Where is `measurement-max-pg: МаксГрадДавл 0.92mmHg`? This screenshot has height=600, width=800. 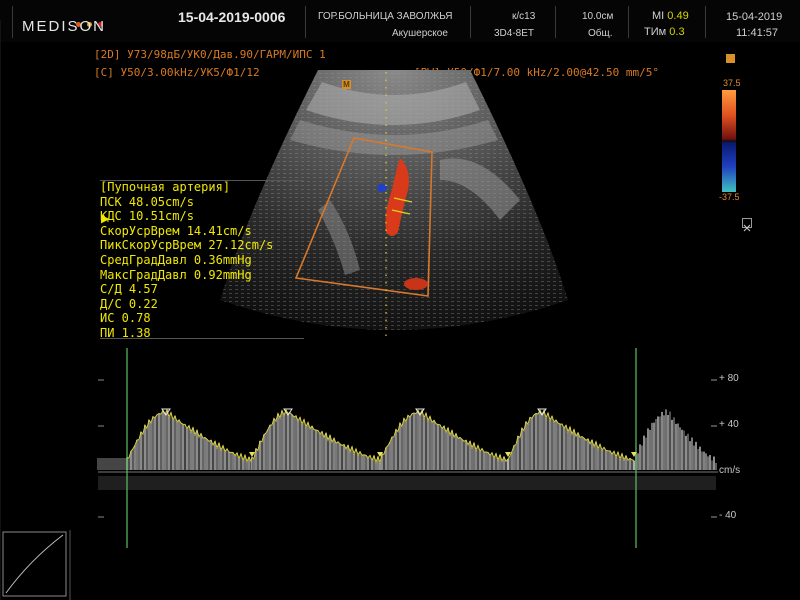
measurement-max-pg: МаксГрадДавл 0.92mmHg is located at coordinates (176, 274).